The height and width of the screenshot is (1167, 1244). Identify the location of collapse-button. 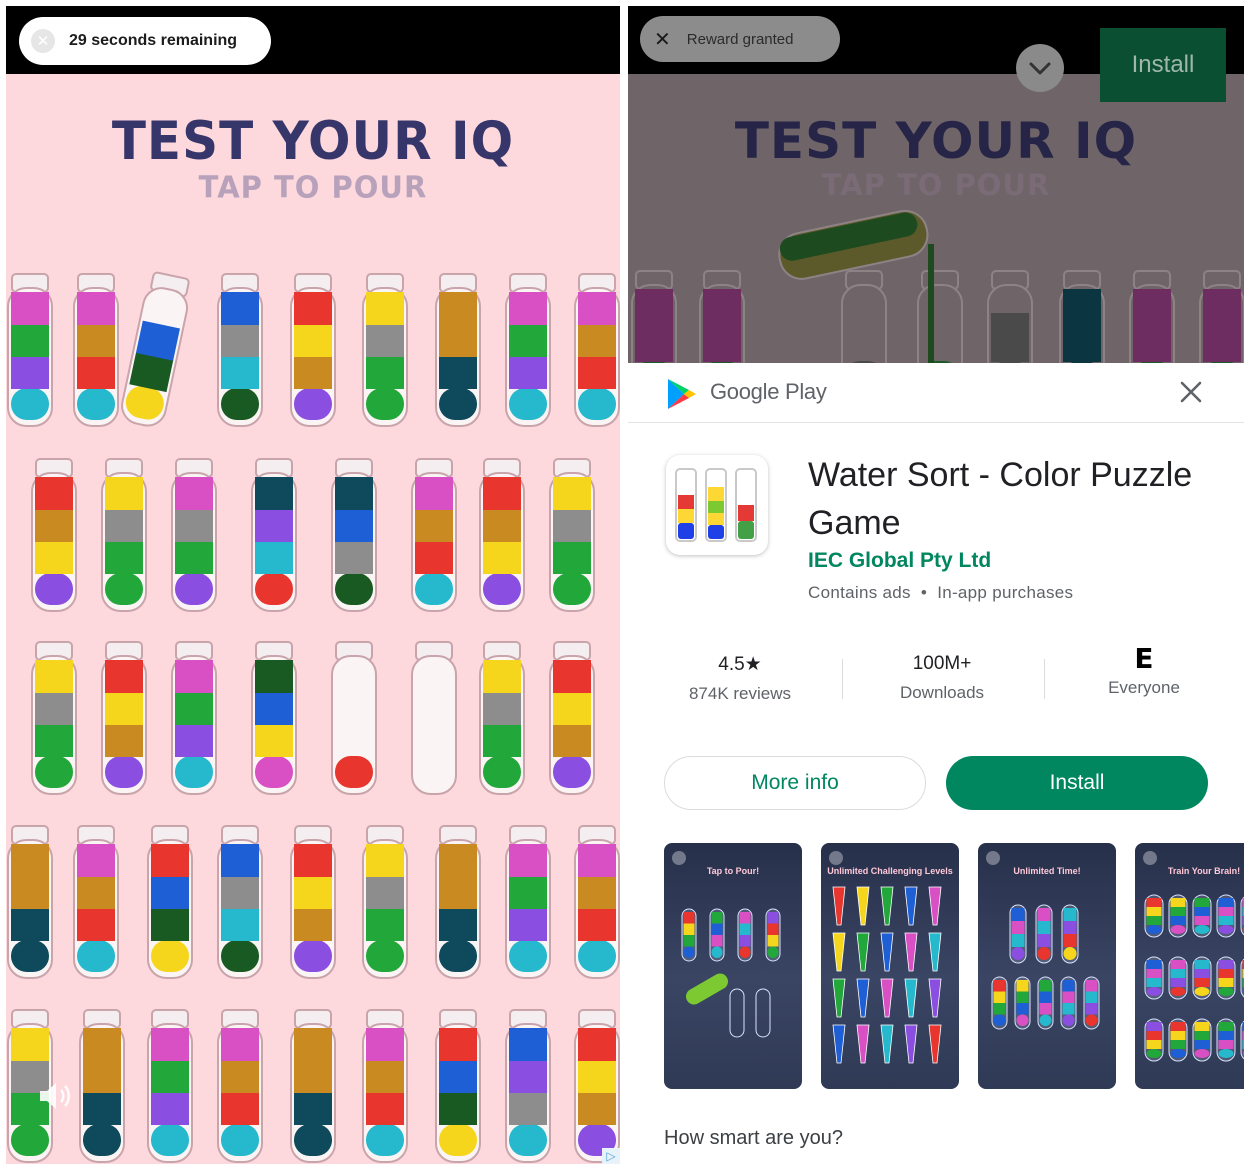
(1040, 68).